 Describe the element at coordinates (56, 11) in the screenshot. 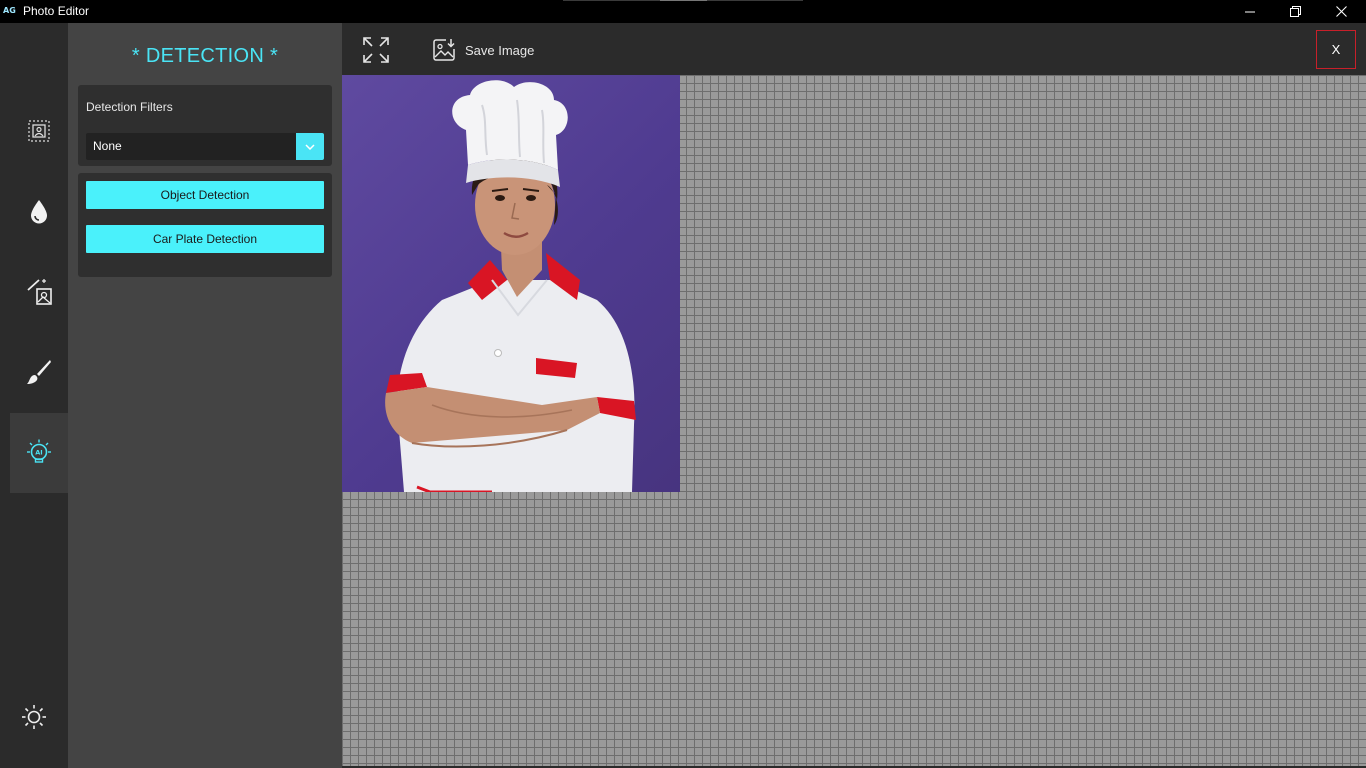

I see `window-title: Photo Editor` at that location.